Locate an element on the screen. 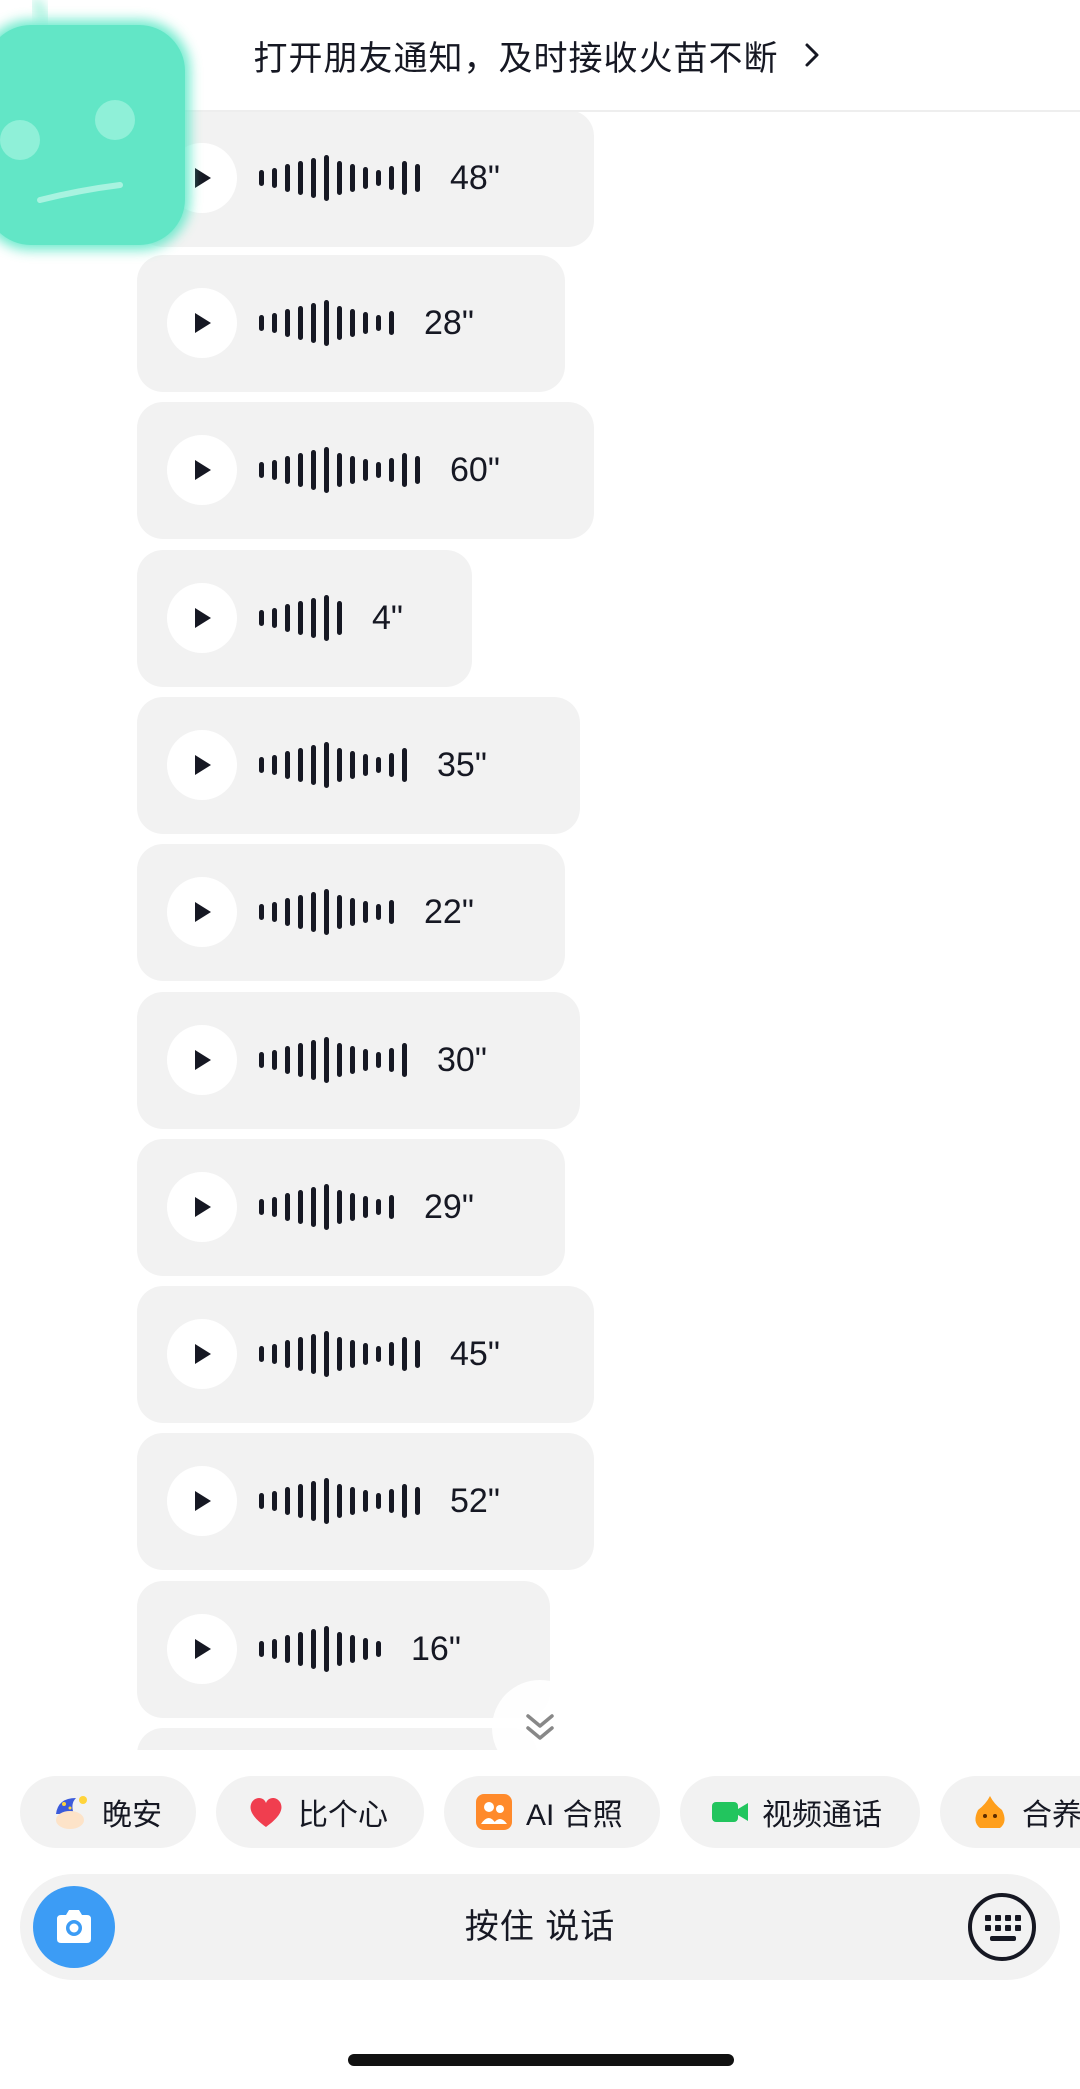 The width and height of the screenshot is (1080, 2089). voice-message-bubble: 22" is located at coordinates (351, 912).